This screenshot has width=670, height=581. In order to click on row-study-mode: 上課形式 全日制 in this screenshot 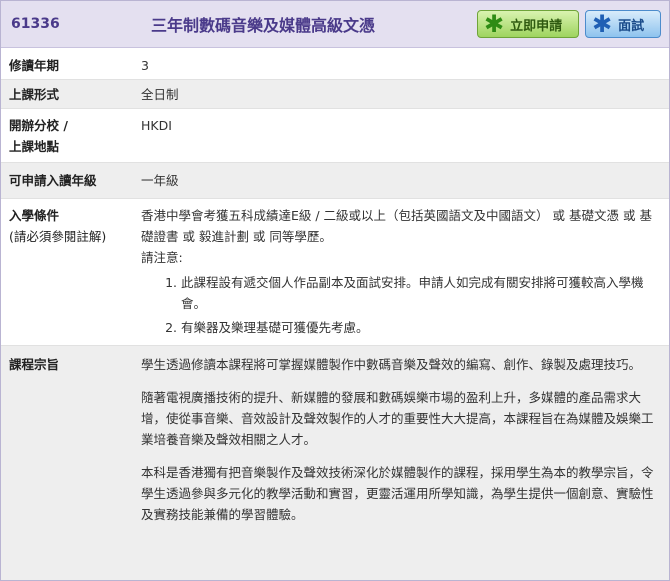, I will do `click(335, 94)`.